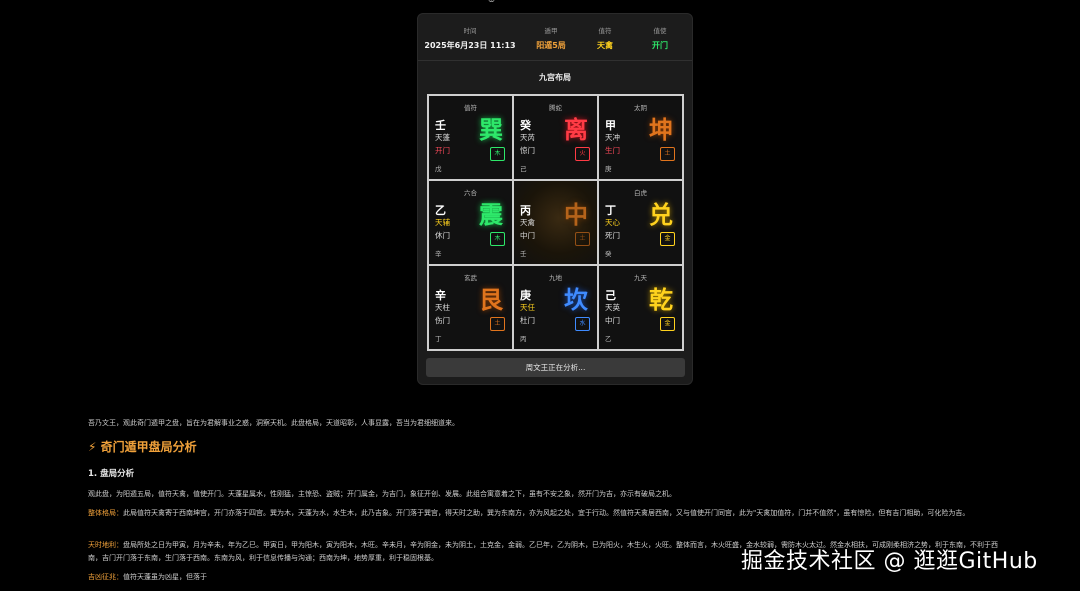 The width and height of the screenshot is (1080, 591). Describe the element at coordinates (525, 125) in the screenshot. I see `palace-stem: 癸` at that location.